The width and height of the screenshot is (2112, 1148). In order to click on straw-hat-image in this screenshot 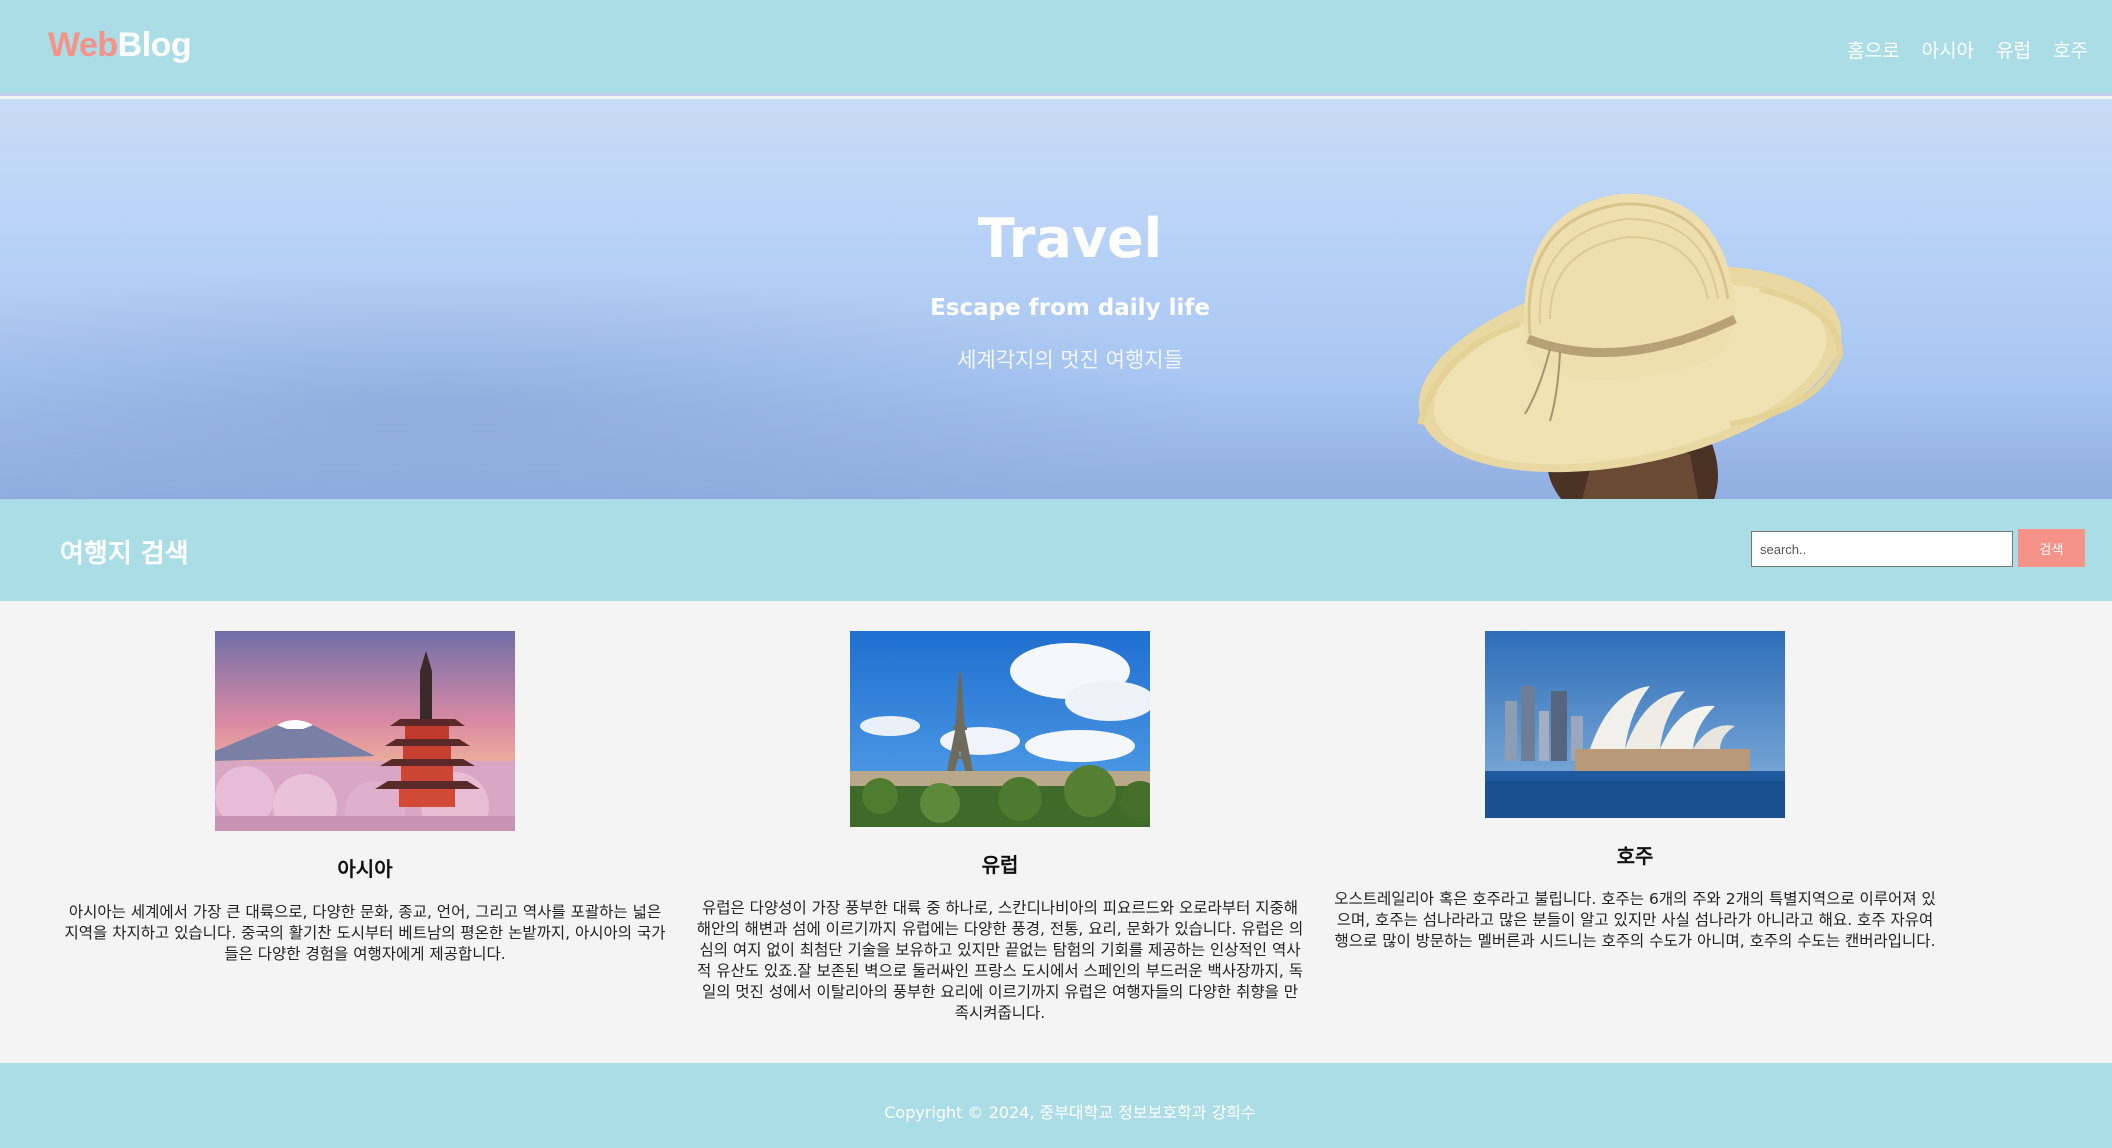, I will do `click(1630, 346)`.